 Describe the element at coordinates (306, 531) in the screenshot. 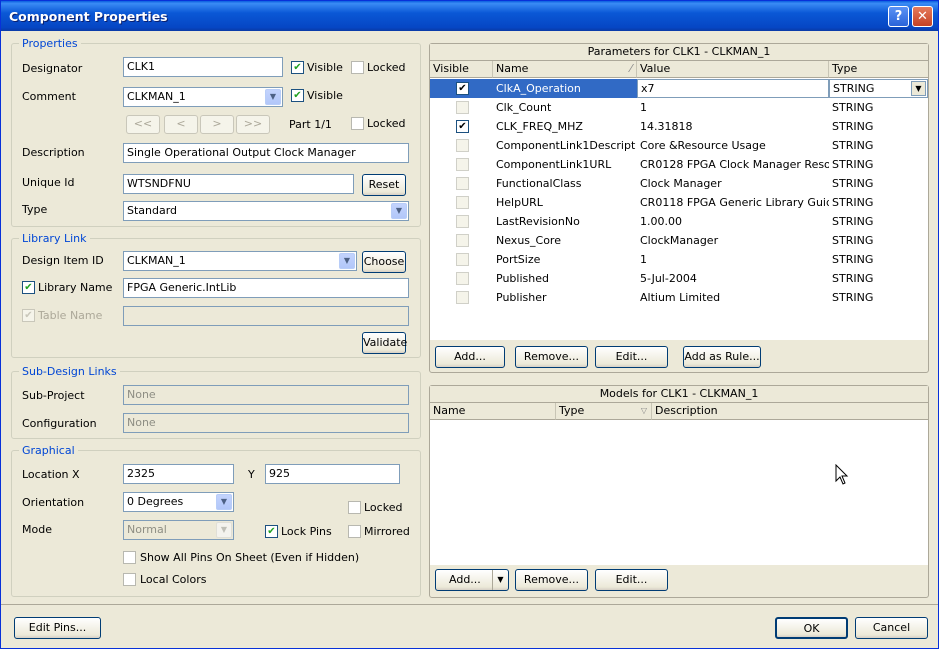

I see `lock-pins-label: Lock Pins` at that location.